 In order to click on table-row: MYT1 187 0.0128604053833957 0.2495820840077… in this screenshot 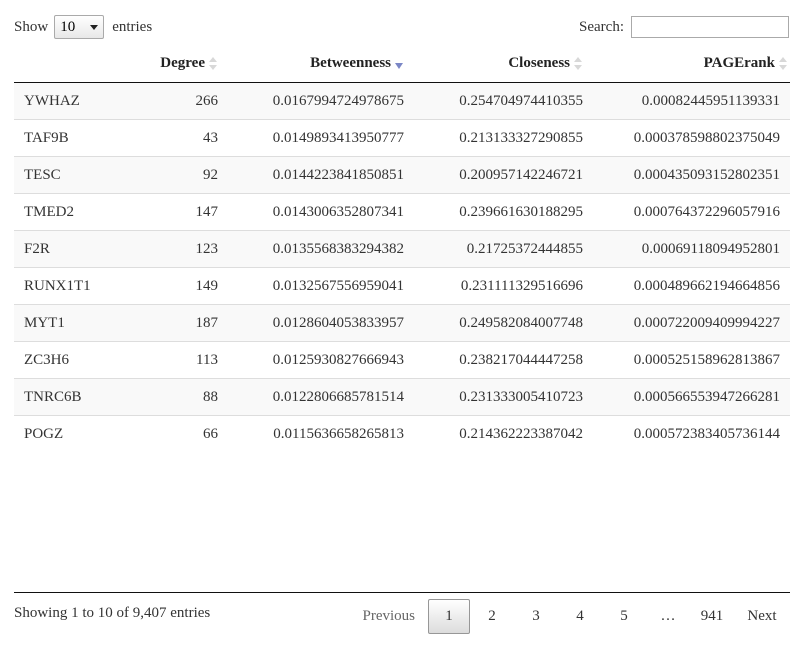, I will do `click(402, 323)`.